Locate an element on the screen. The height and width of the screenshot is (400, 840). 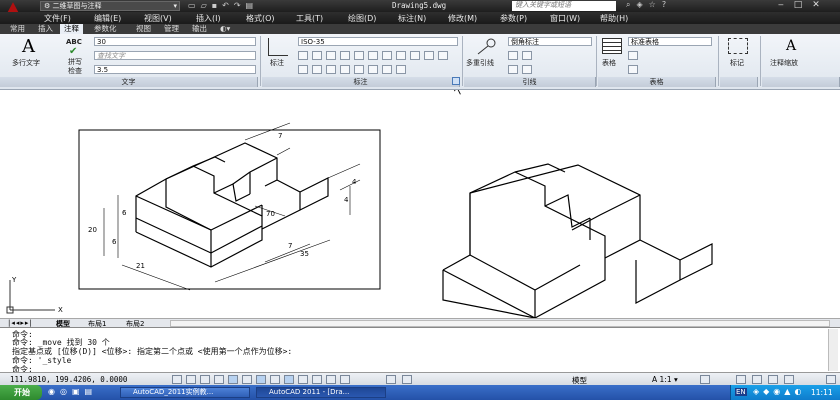
lock-icon is located at coordinates (757, 379).